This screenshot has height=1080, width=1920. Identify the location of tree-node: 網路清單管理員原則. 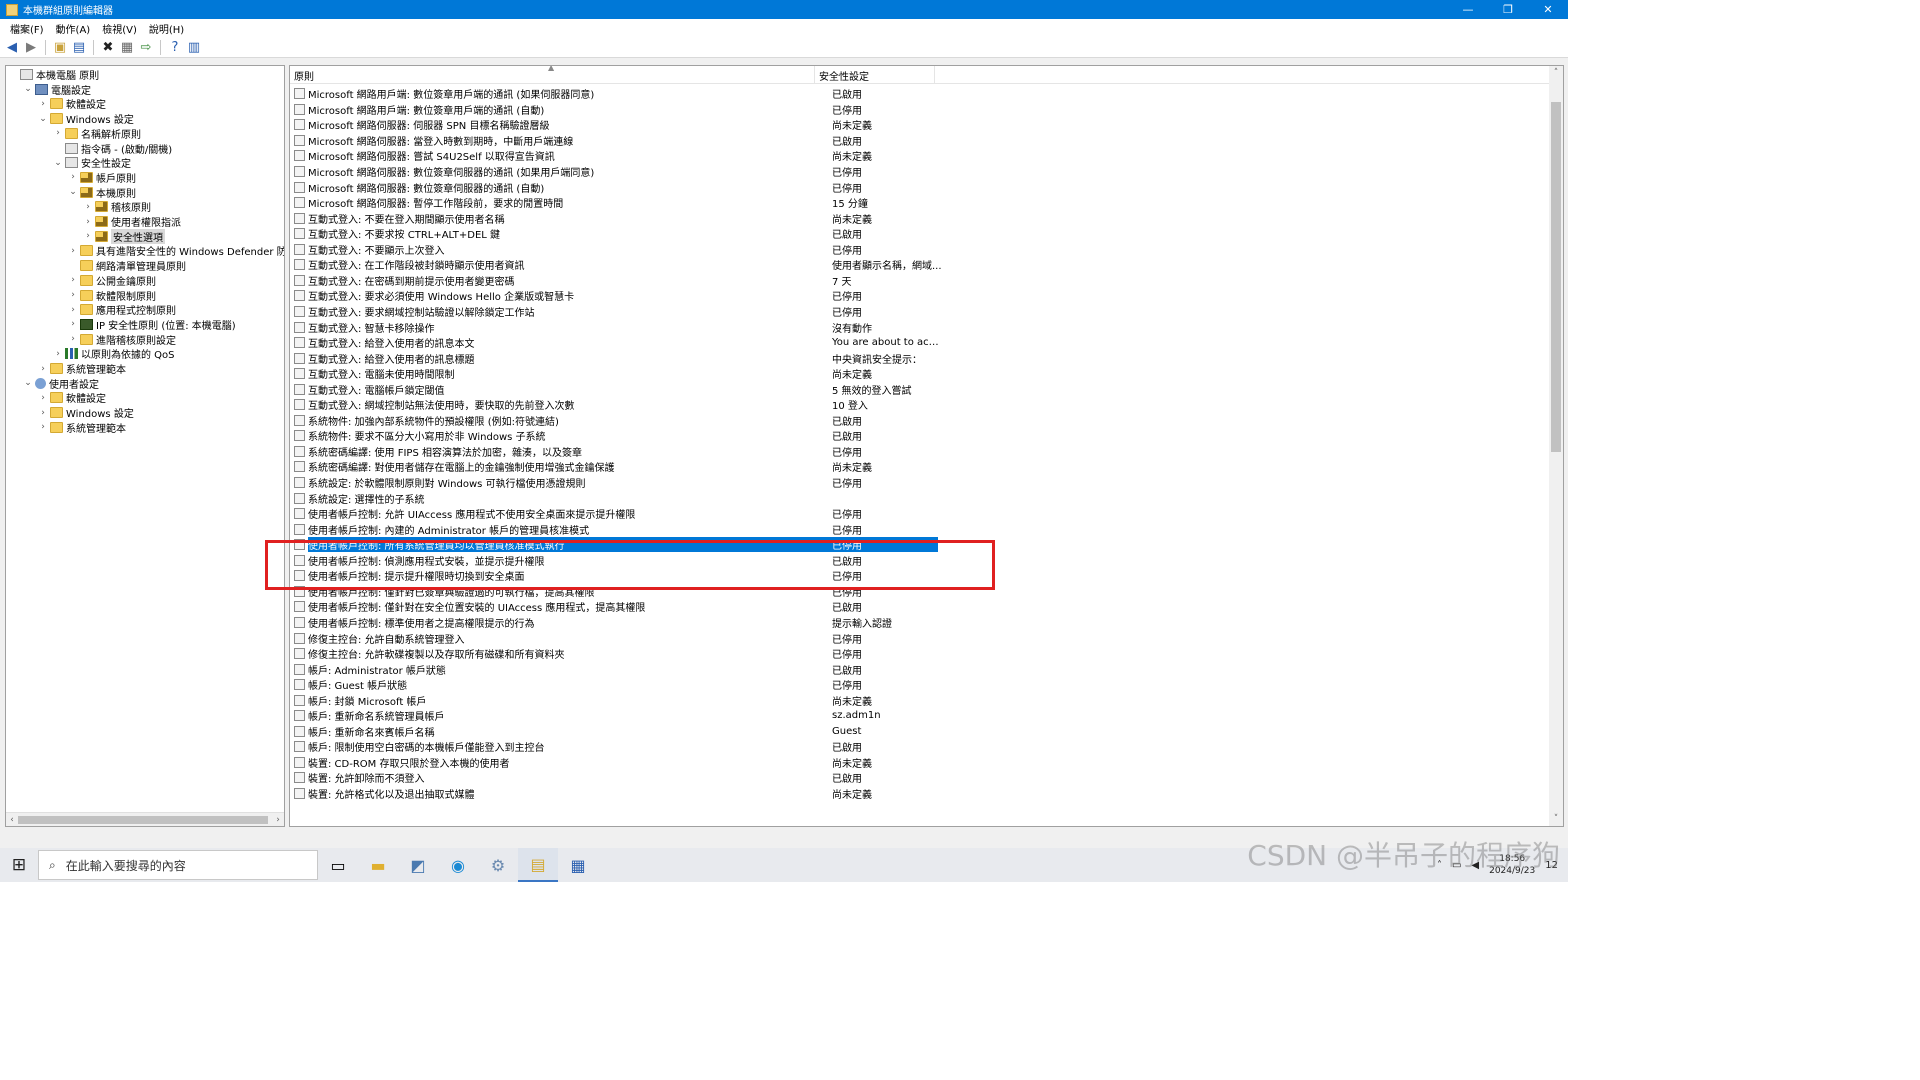
(127, 265).